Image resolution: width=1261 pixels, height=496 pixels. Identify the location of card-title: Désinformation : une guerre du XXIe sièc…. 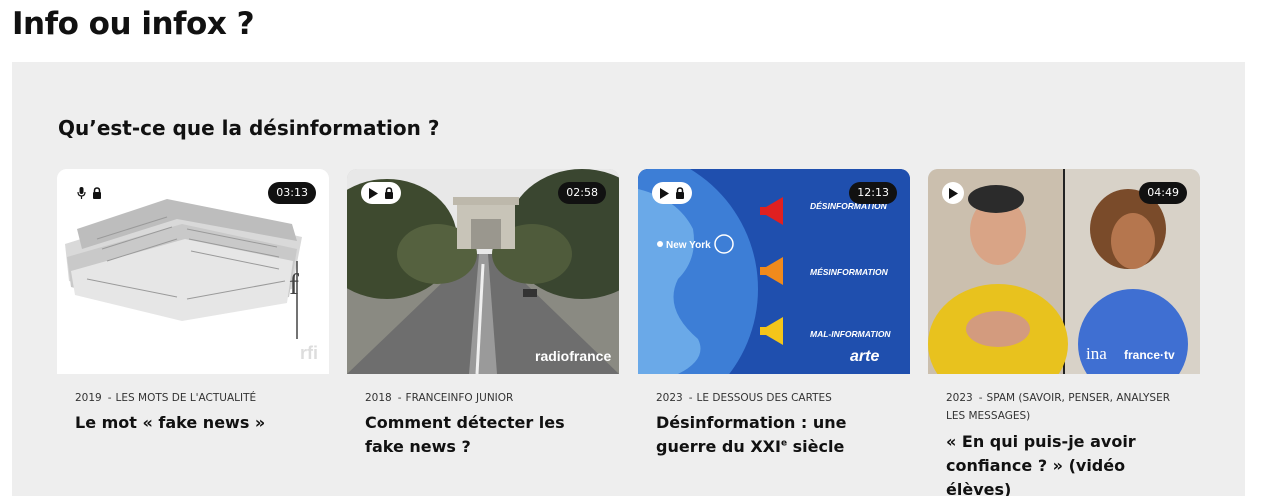
(777, 435).